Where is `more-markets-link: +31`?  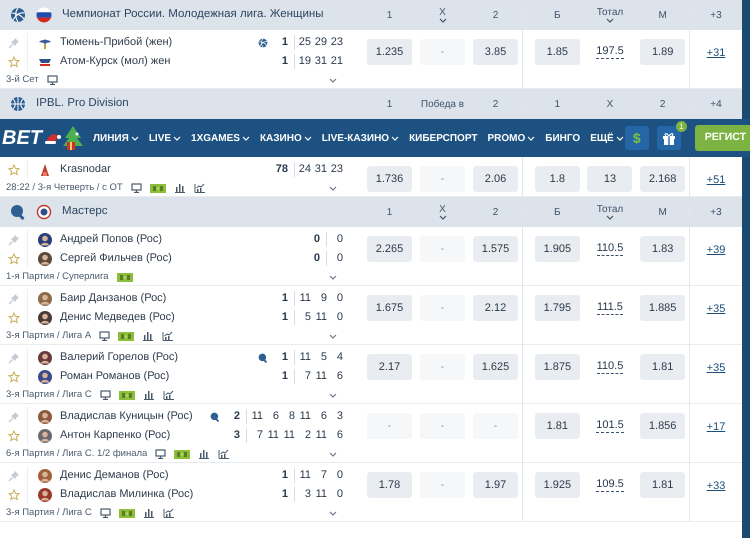
more-markets-link: +31 is located at coordinates (716, 67).